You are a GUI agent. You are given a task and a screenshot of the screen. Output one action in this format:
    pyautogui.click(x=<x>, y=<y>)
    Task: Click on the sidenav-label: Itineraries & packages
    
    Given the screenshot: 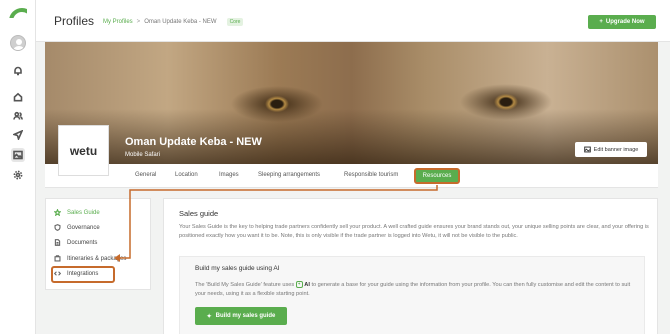 What is the action you would take?
    pyautogui.click(x=97, y=258)
    